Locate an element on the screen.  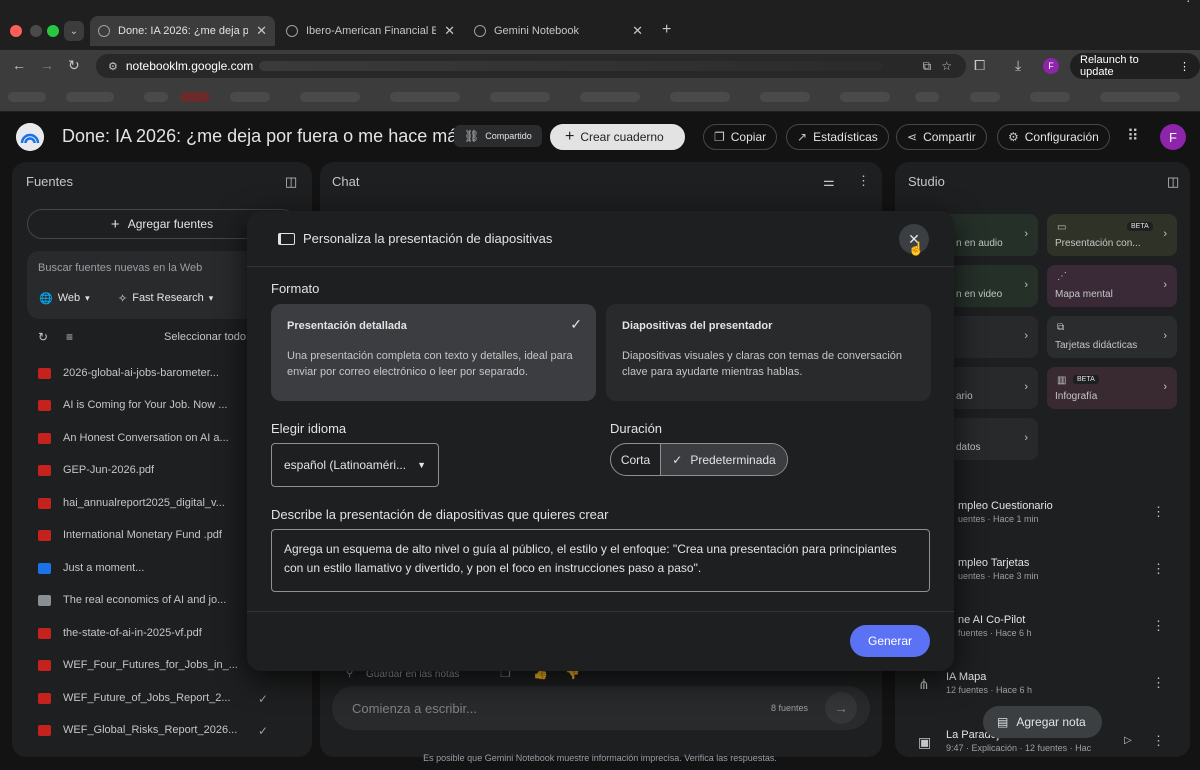
close-window-button is located at coordinates (16, 31).